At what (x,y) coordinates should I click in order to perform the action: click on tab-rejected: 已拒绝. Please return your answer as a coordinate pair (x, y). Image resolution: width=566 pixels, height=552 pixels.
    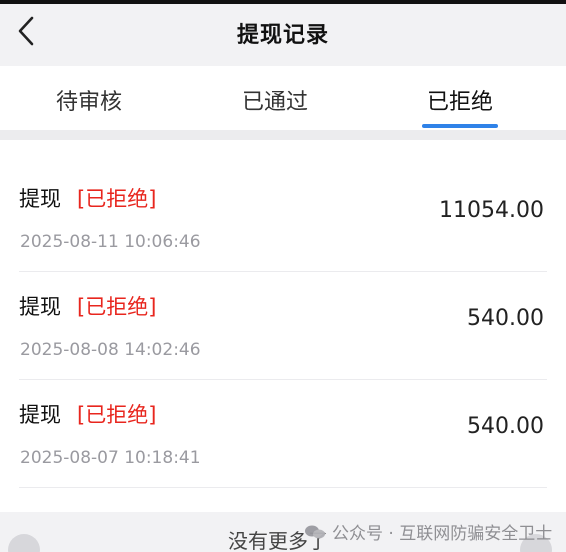
    Looking at the image, I should click on (460, 100).